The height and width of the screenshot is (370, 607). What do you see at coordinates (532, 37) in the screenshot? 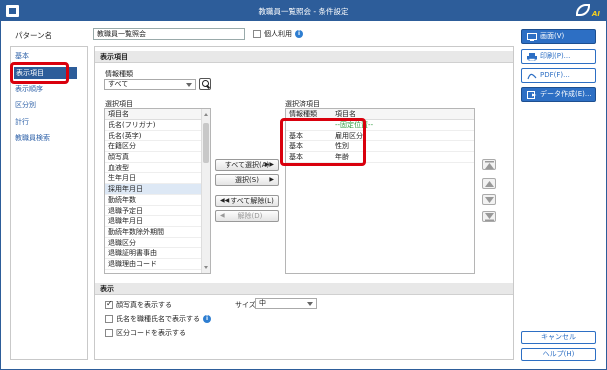
I see `screen-icon` at bounding box center [532, 37].